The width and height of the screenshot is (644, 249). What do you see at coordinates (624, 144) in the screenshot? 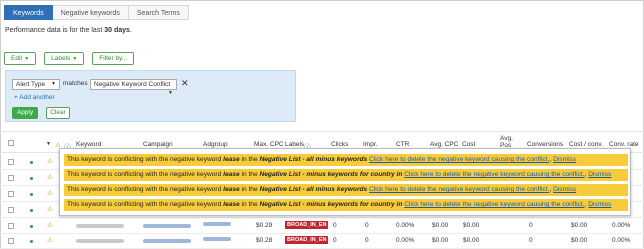
I see `header-conv-rate: Conv. rate` at bounding box center [624, 144].